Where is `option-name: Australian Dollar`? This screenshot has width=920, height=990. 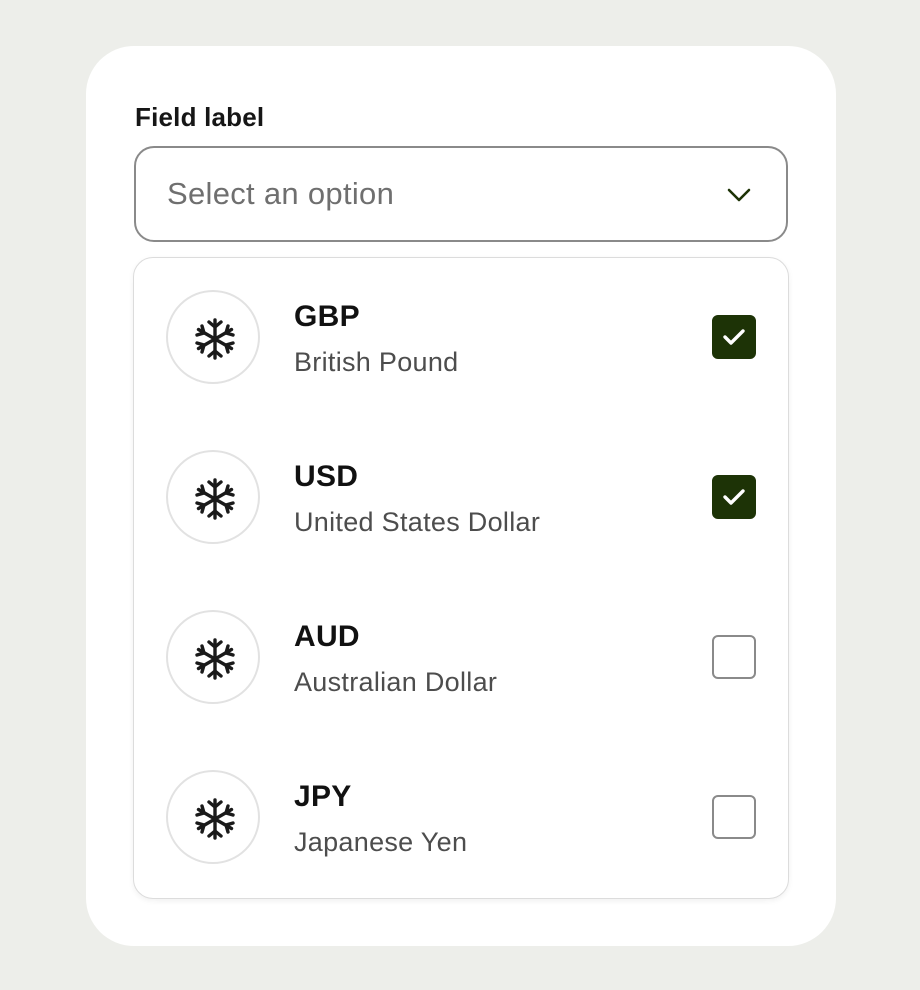
option-name: Australian Dollar is located at coordinates (396, 682).